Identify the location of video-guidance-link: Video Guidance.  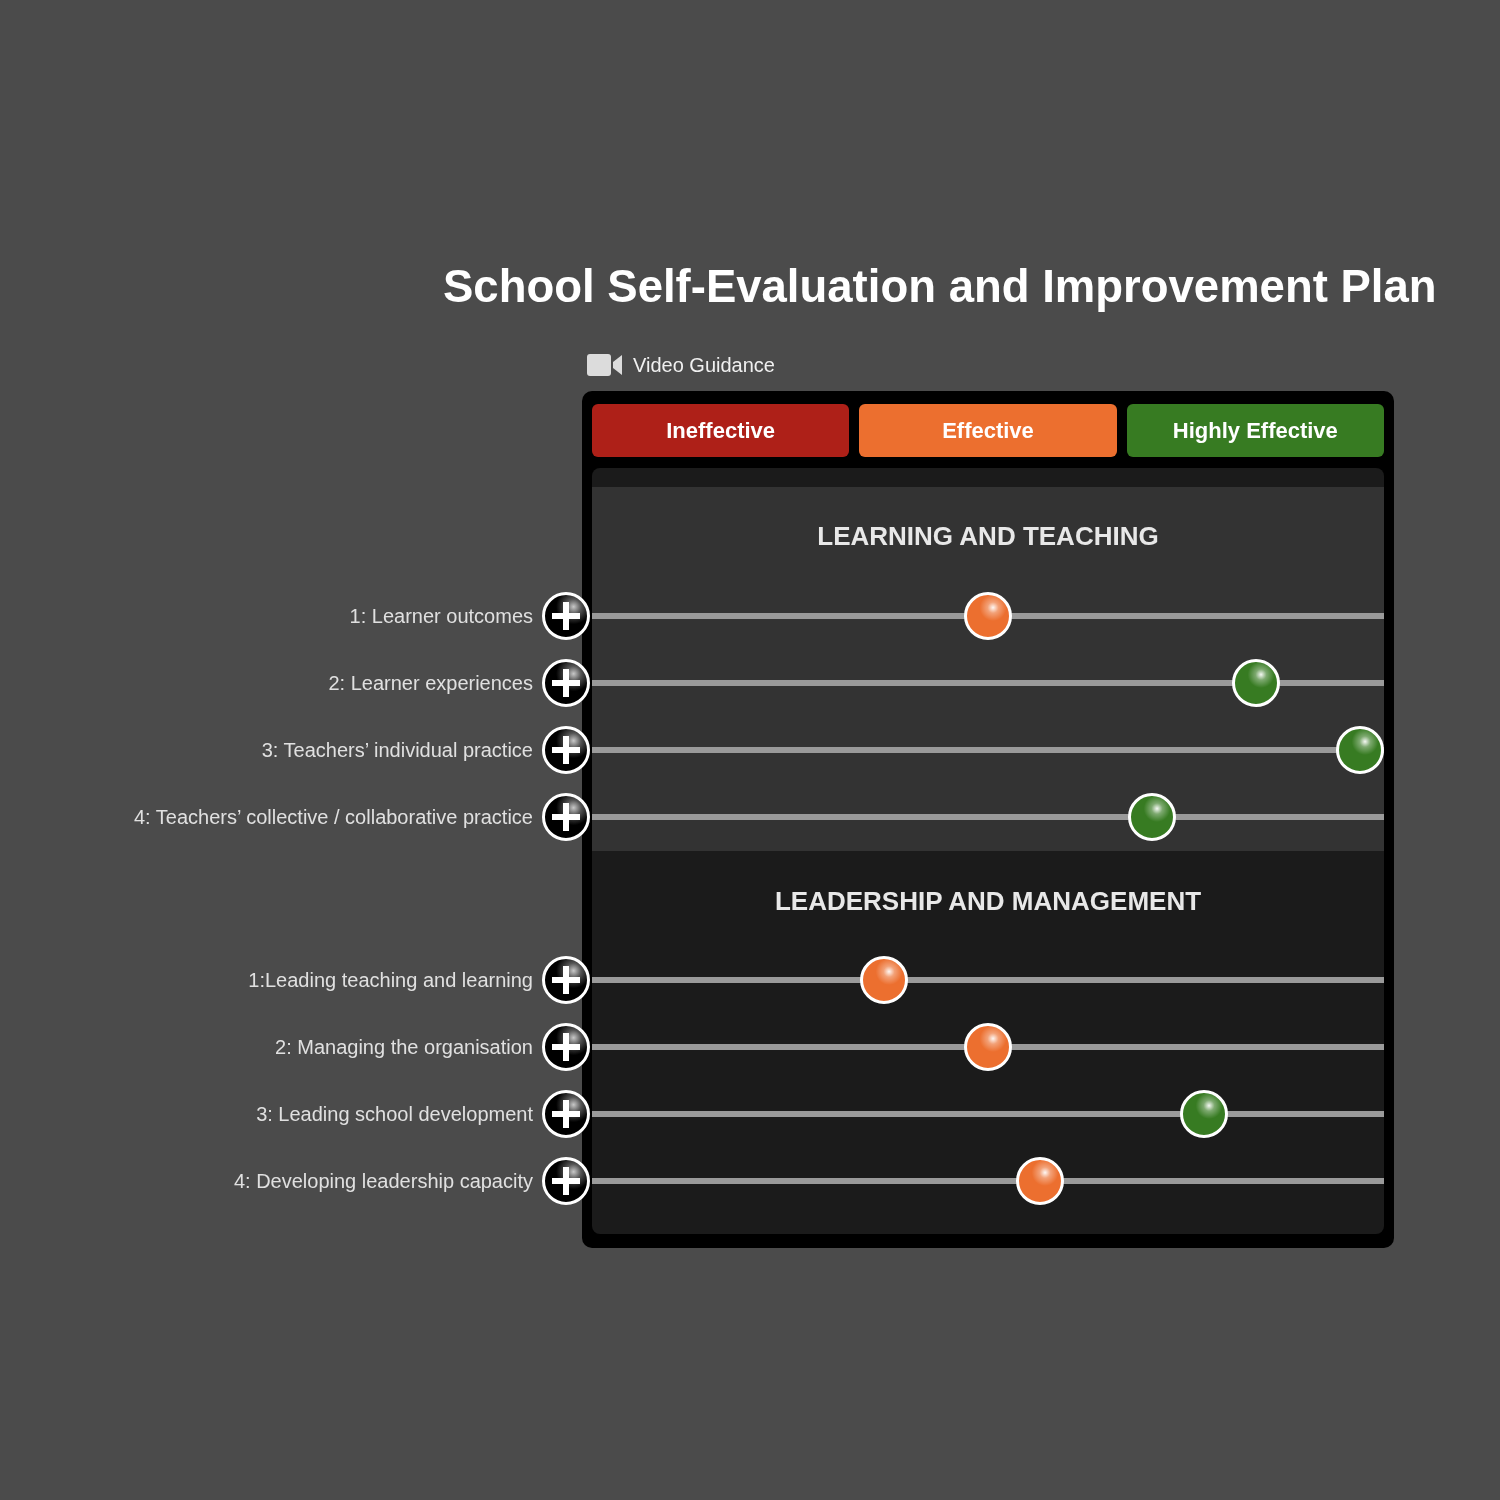
(681, 365).